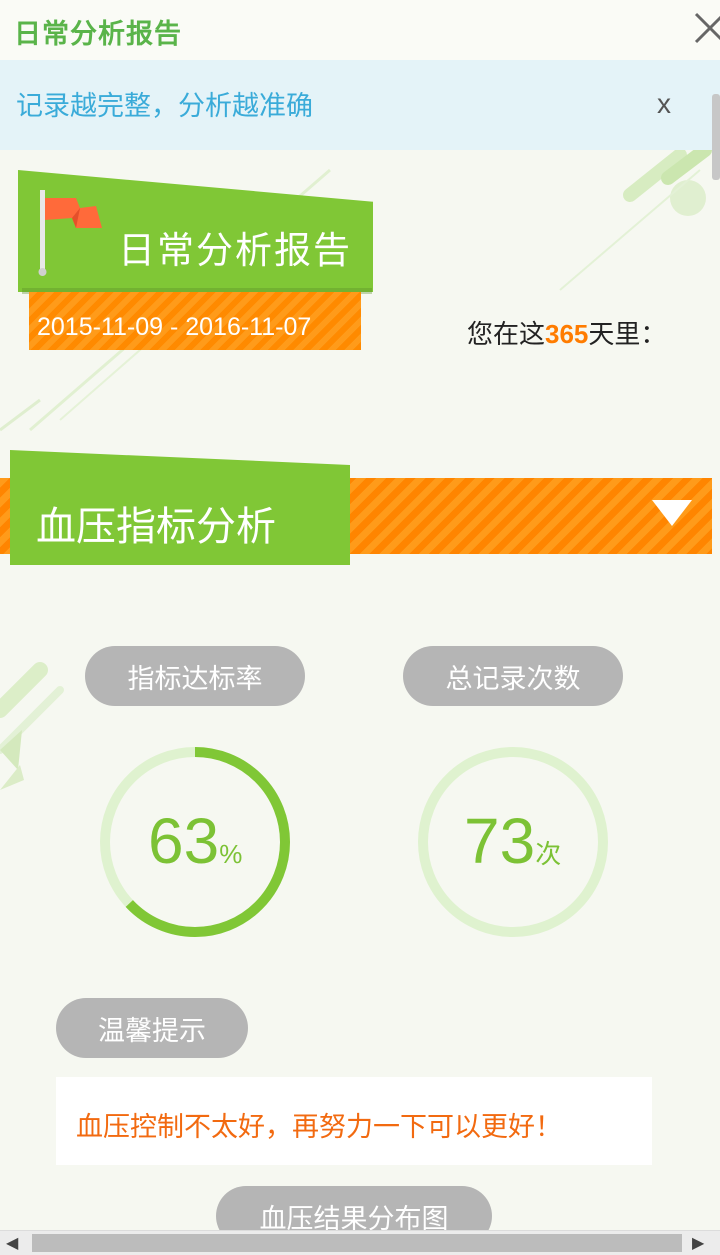  I want to click on rate-label-pill: 指标达标率, so click(195, 676).